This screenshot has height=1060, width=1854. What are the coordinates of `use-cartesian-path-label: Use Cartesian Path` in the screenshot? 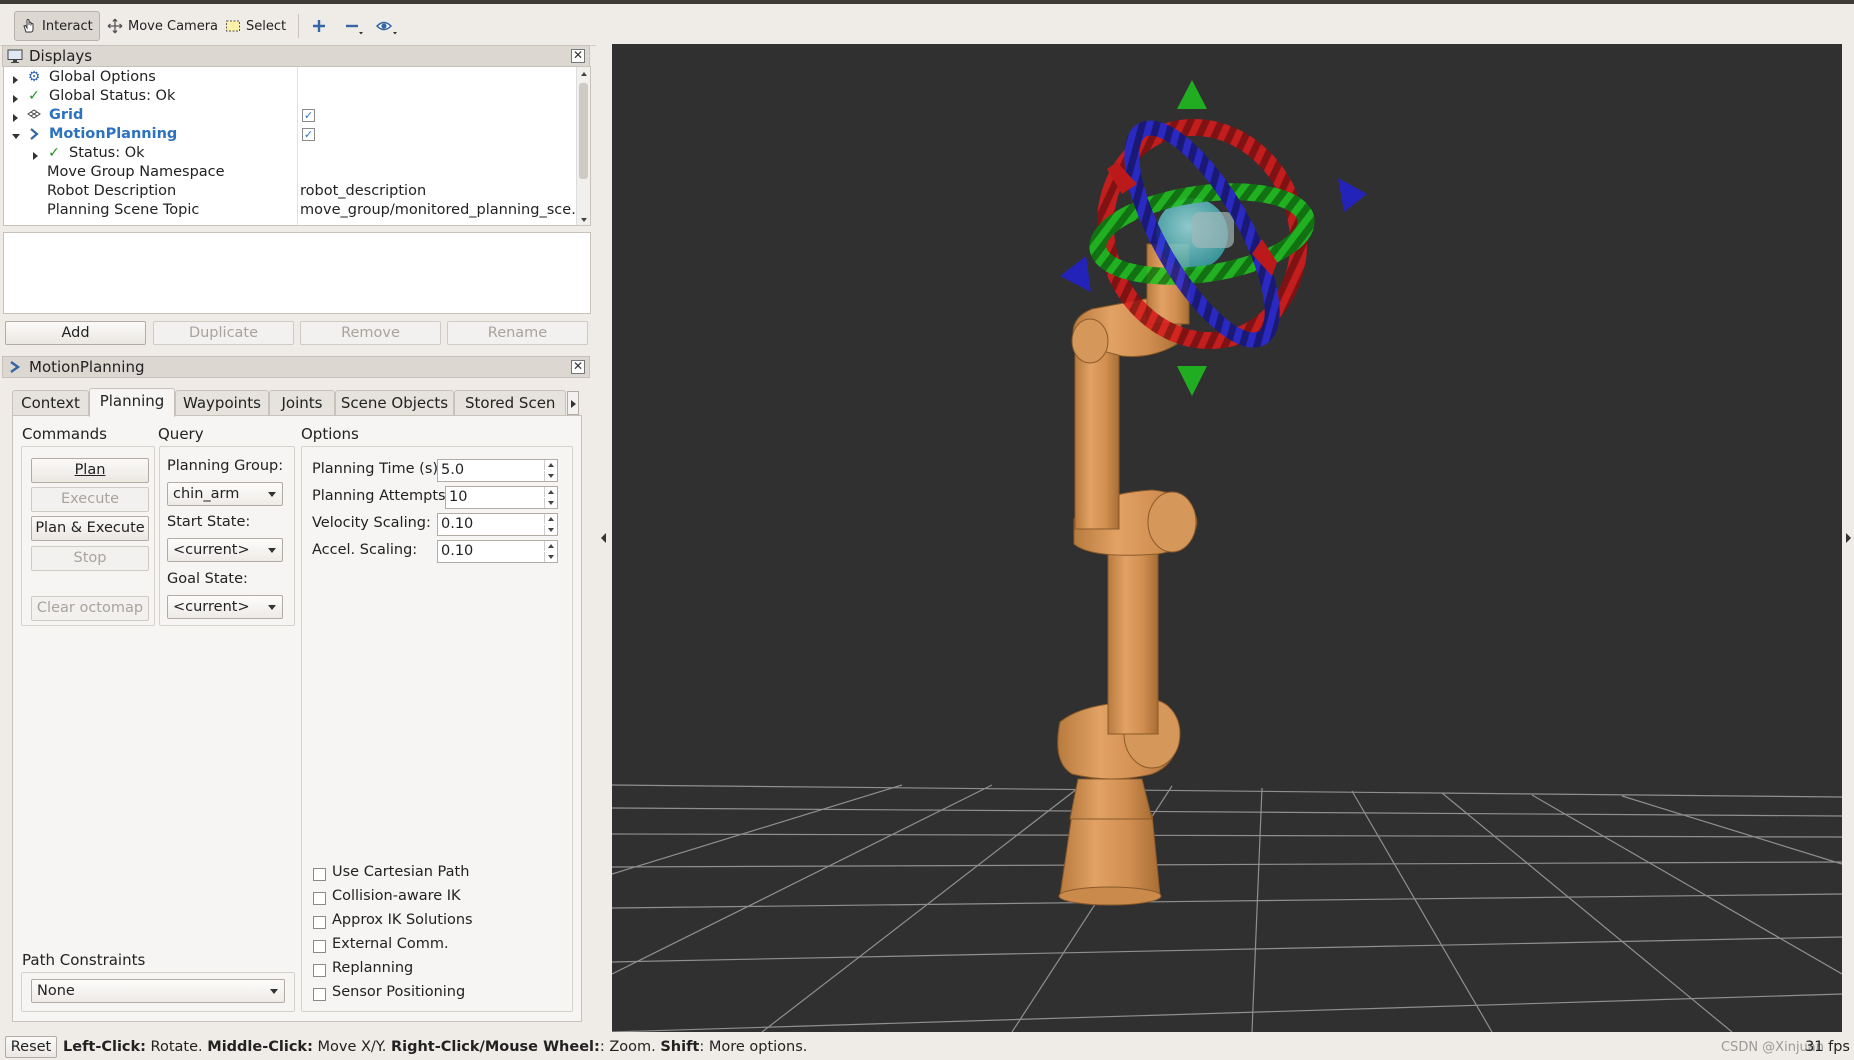 It's located at (401, 872).